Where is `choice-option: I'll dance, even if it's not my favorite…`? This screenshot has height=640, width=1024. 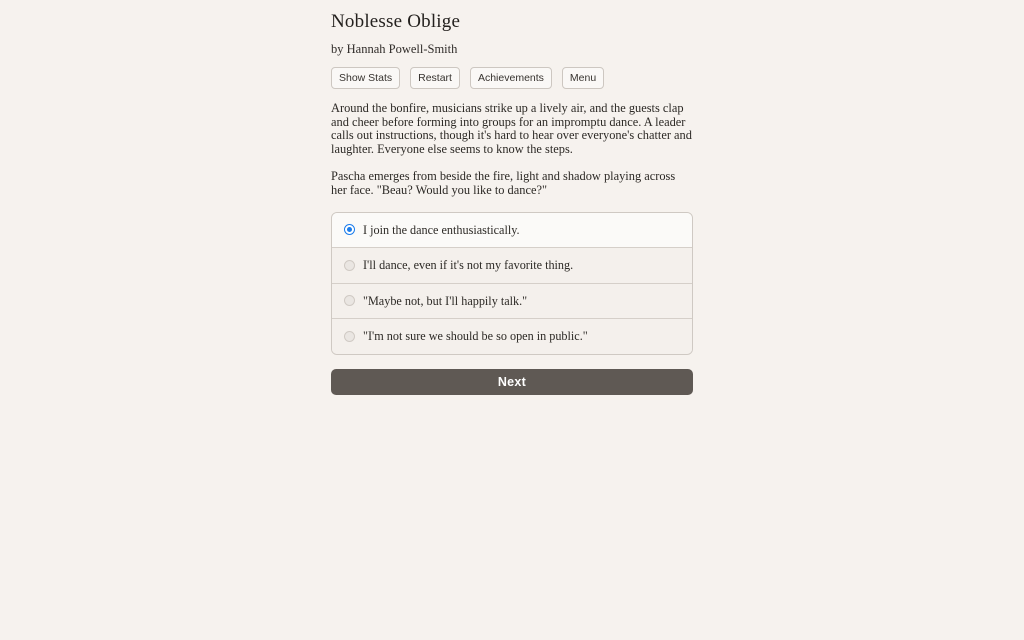
choice-option: I'll dance, even if it's not my favorite… is located at coordinates (512, 266).